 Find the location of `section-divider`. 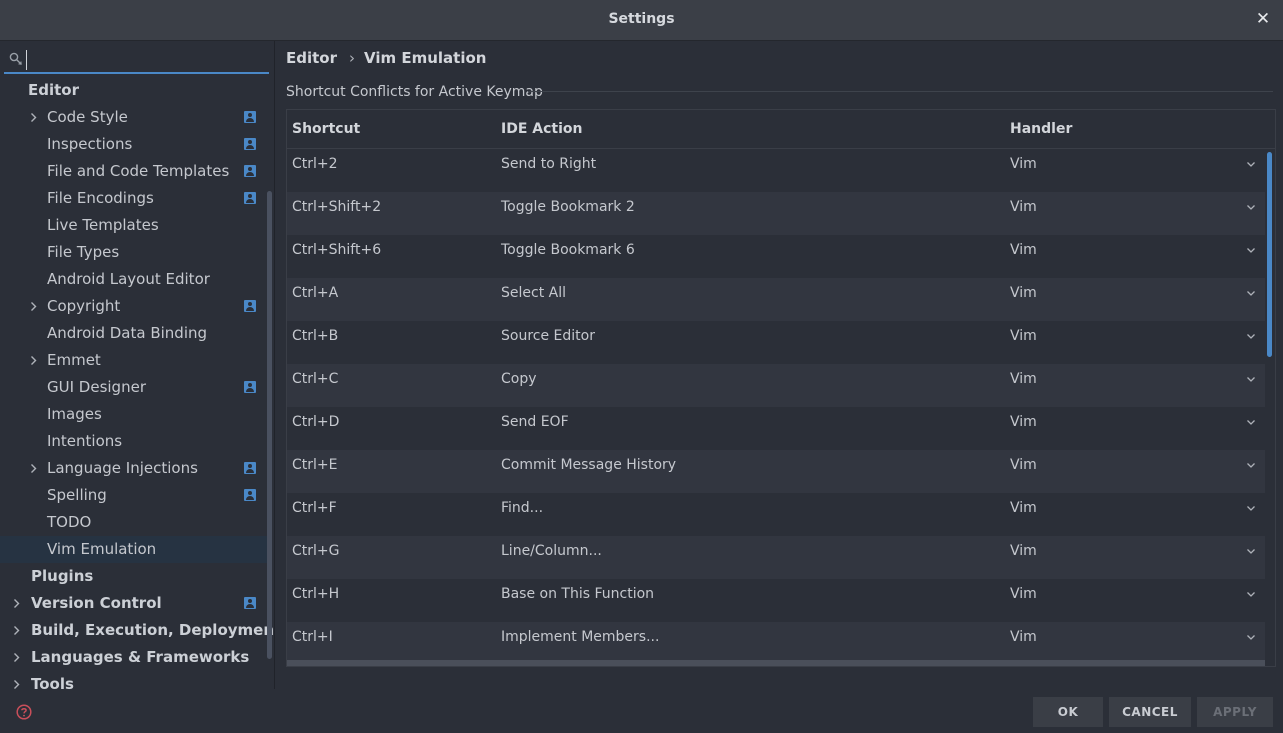

section-divider is located at coordinates (900, 91).